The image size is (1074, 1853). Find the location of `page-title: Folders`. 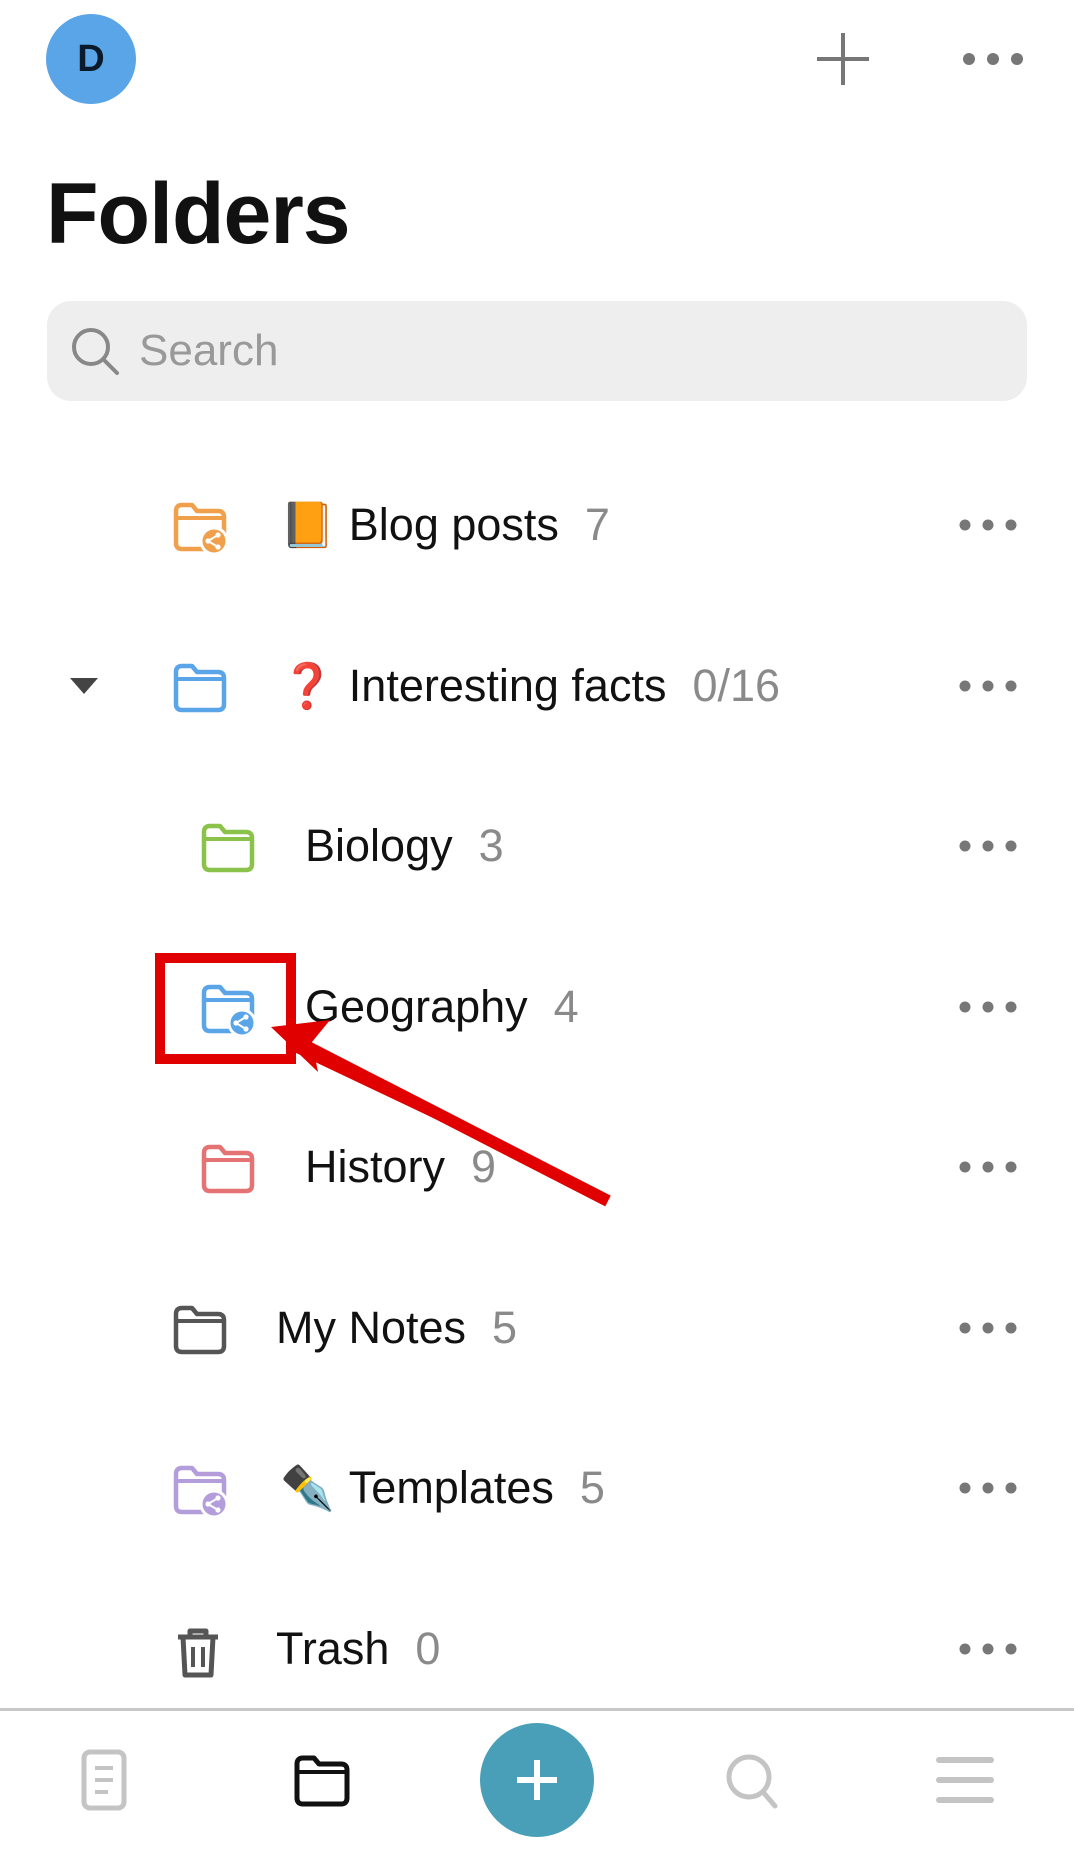

page-title: Folders is located at coordinates (198, 214).